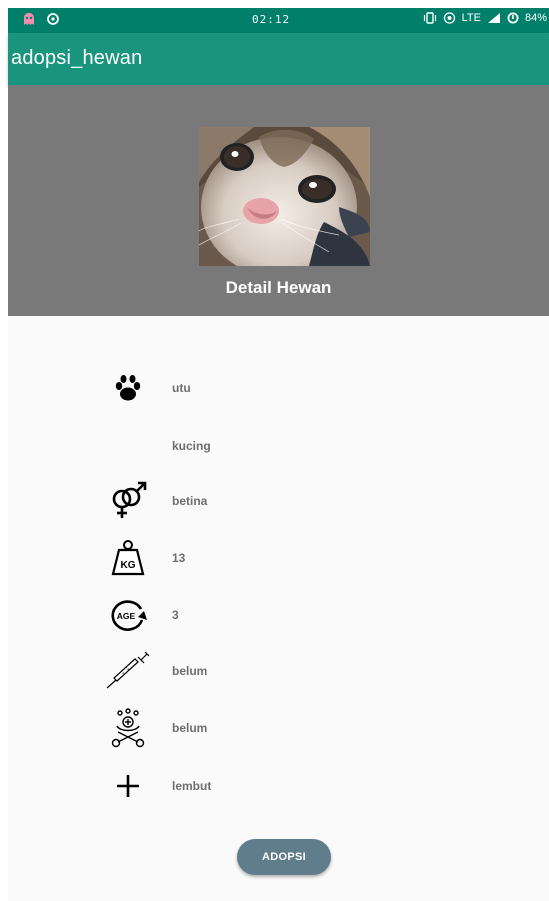 The height and width of the screenshot is (901, 549). Describe the element at coordinates (278, 558) in the screenshot. I see `detail-row-weight: KG 13` at that location.